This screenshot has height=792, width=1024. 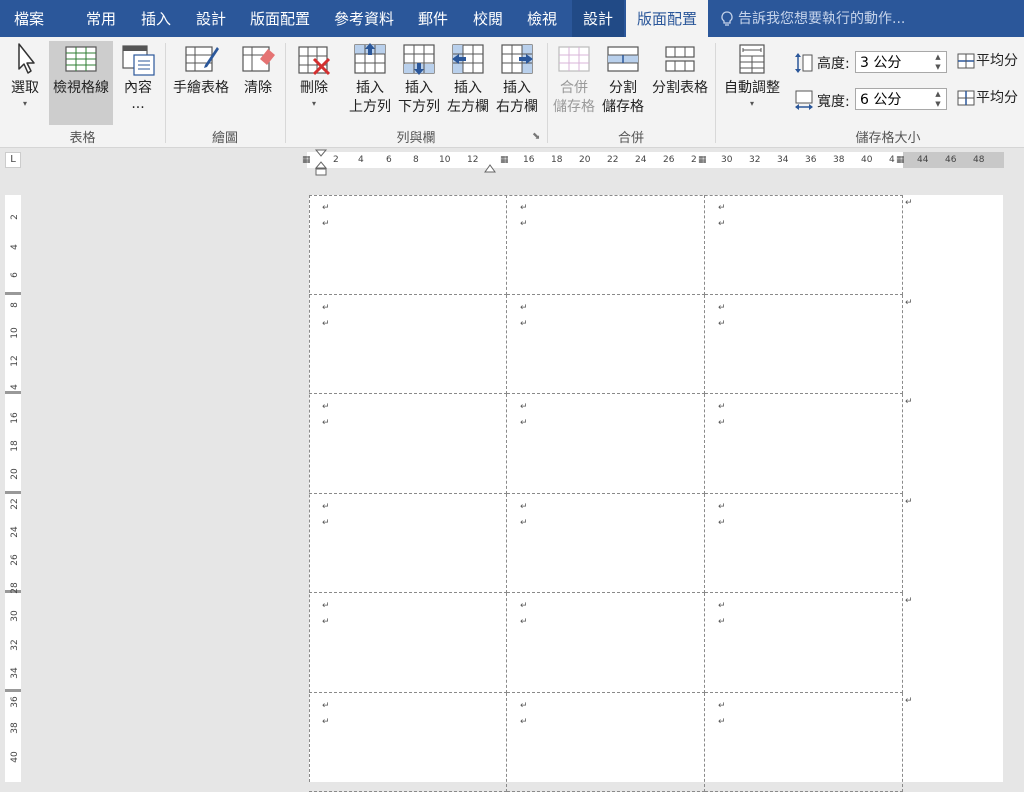 I want to click on tab-layout: 版面配置, so click(x=280, y=18).